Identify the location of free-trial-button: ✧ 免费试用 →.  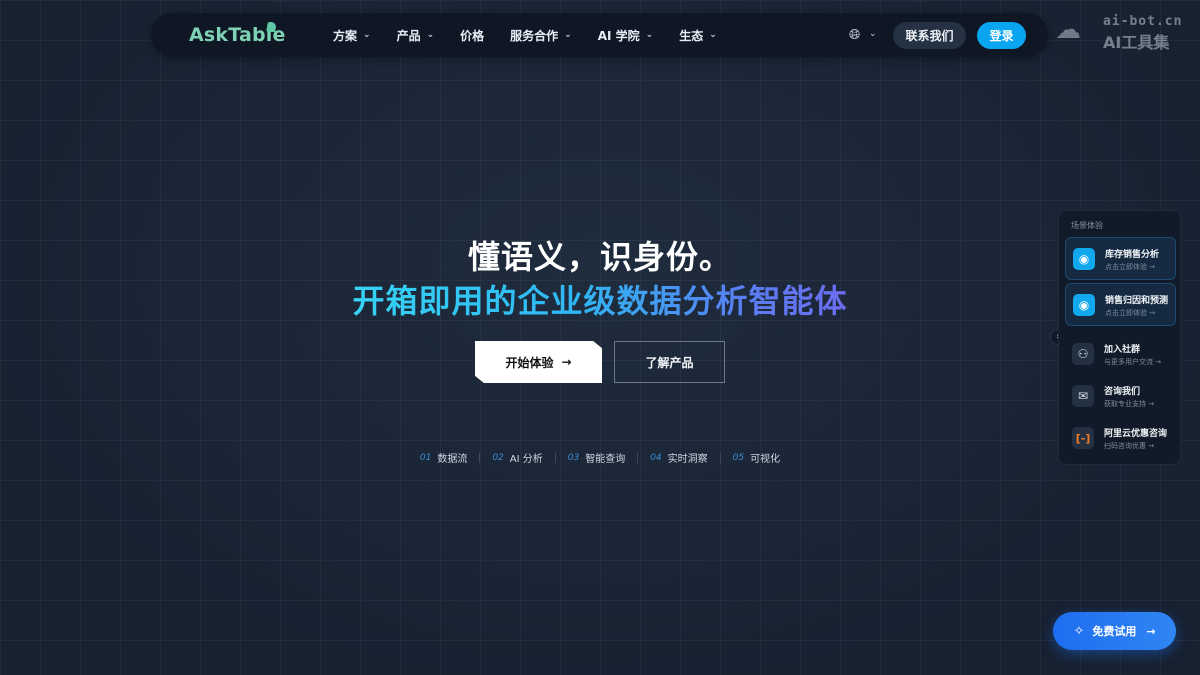
(1114, 631).